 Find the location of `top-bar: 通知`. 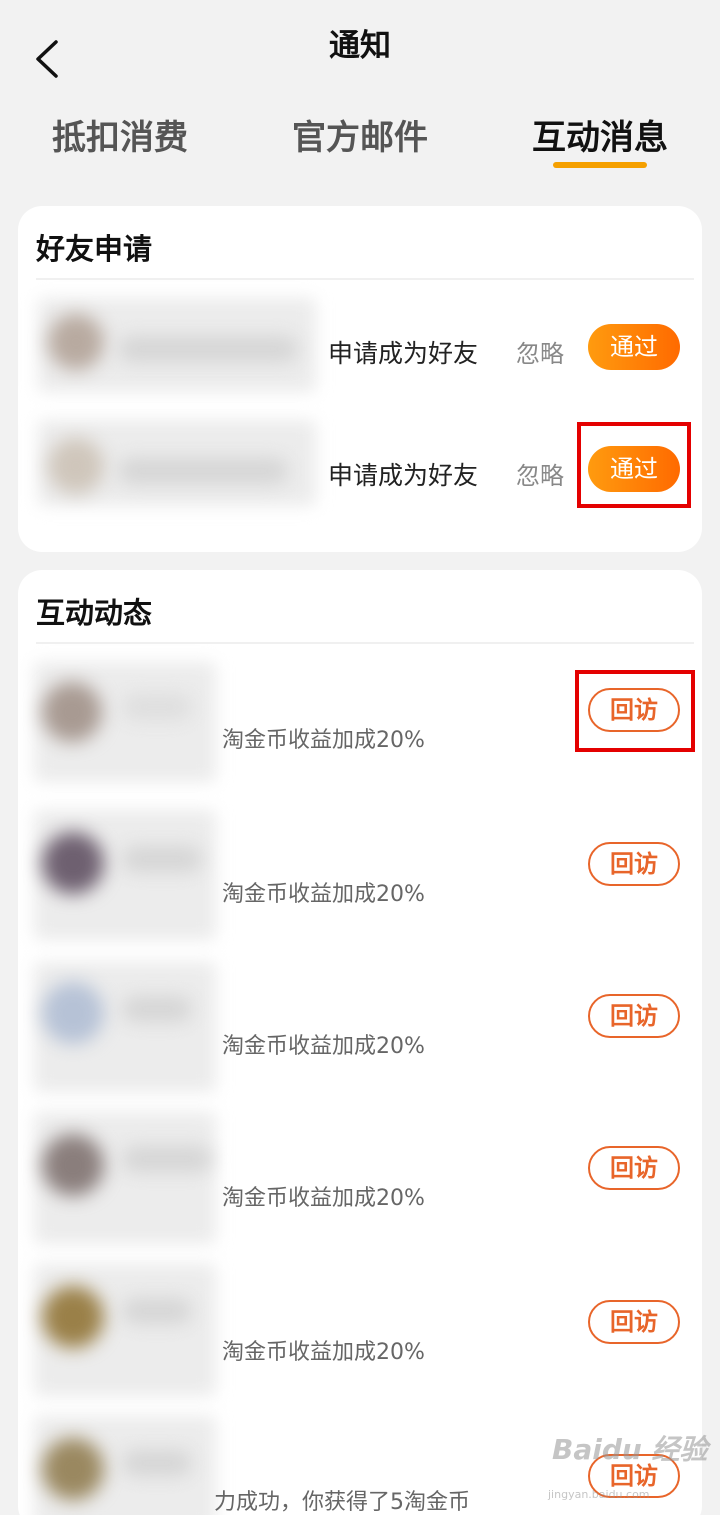

top-bar: 通知 is located at coordinates (360, 45).